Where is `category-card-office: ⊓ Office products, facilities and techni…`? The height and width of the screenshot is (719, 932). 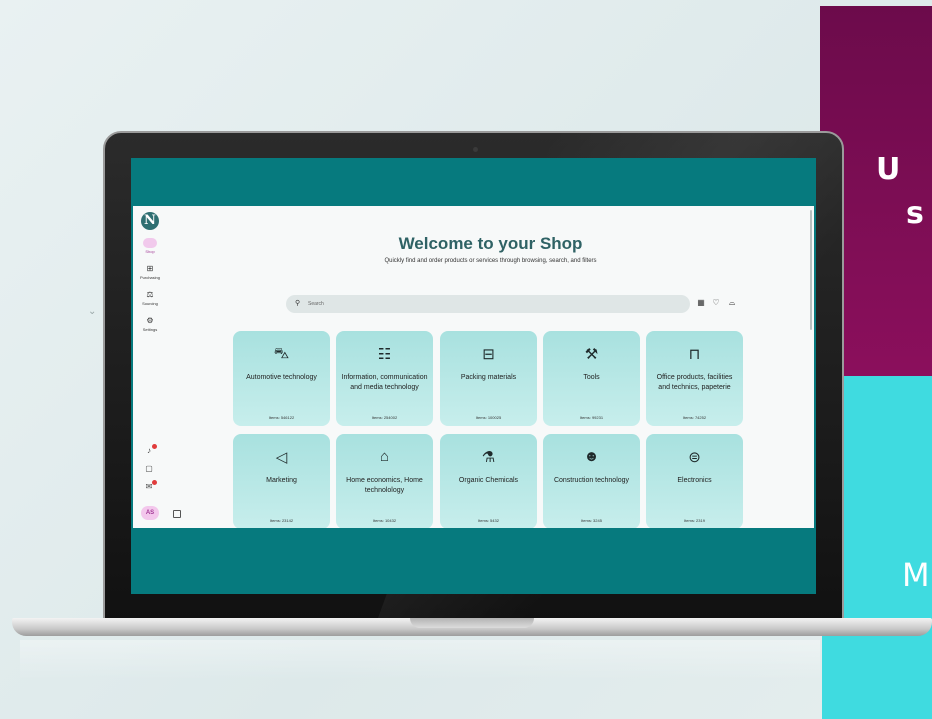 category-card-office: ⊓ Office products, facilities and techni… is located at coordinates (694, 378).